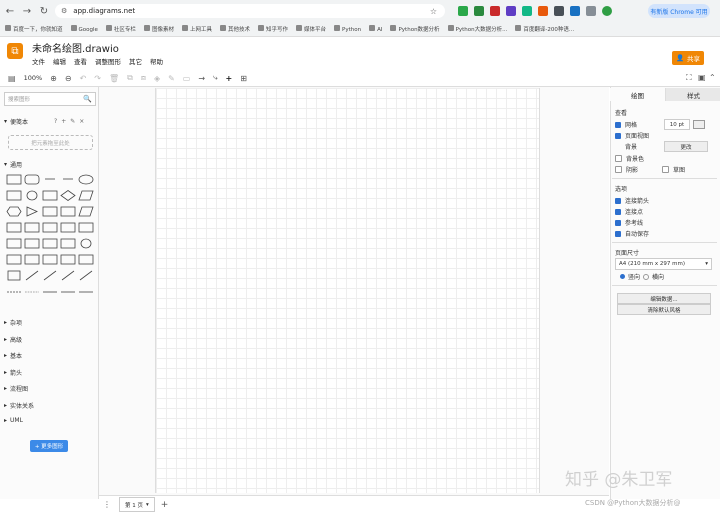 The height and width of the screenshot is (513, 720). Describe the element at coordinates (702, 77) in the screenshot. I see `format-panel-icon: ▣` at that location.